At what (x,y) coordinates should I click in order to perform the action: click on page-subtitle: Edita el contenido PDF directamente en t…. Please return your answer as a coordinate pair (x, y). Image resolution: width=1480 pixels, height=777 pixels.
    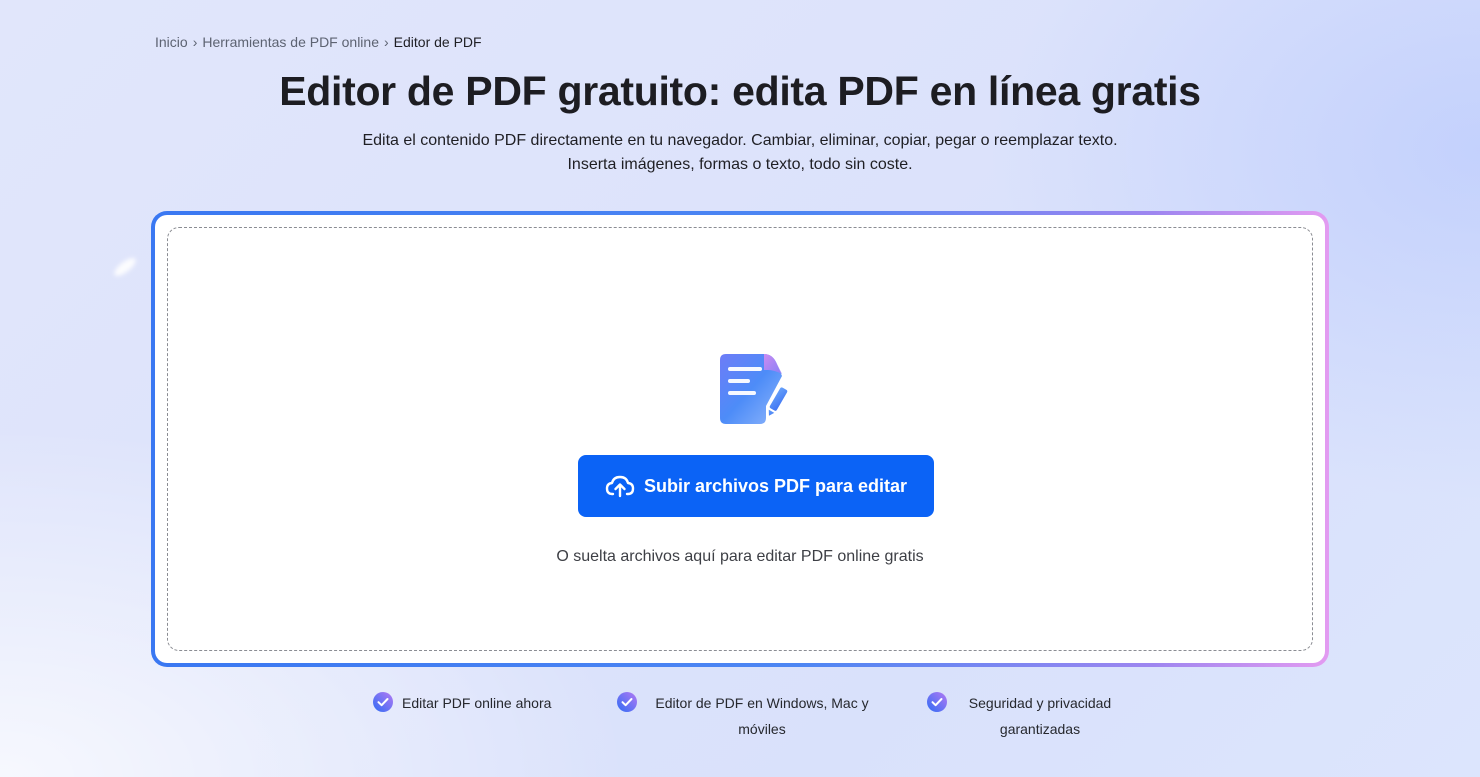
    Looking at the image, I should click on (740, 153).